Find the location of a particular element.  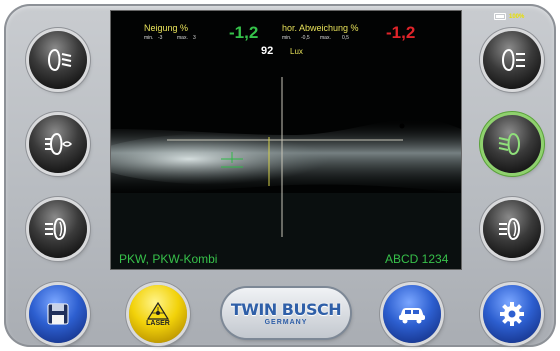

save-button is located at coordinates (58, 314).